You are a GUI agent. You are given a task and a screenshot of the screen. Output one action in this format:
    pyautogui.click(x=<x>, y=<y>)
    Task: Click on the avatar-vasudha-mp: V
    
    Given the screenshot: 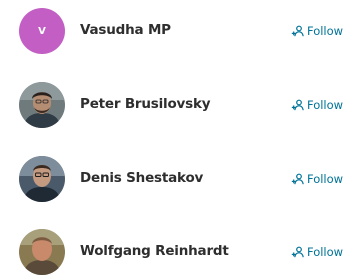 What is the action you would take?
    pyautogui.click(x=42, y=31)
    